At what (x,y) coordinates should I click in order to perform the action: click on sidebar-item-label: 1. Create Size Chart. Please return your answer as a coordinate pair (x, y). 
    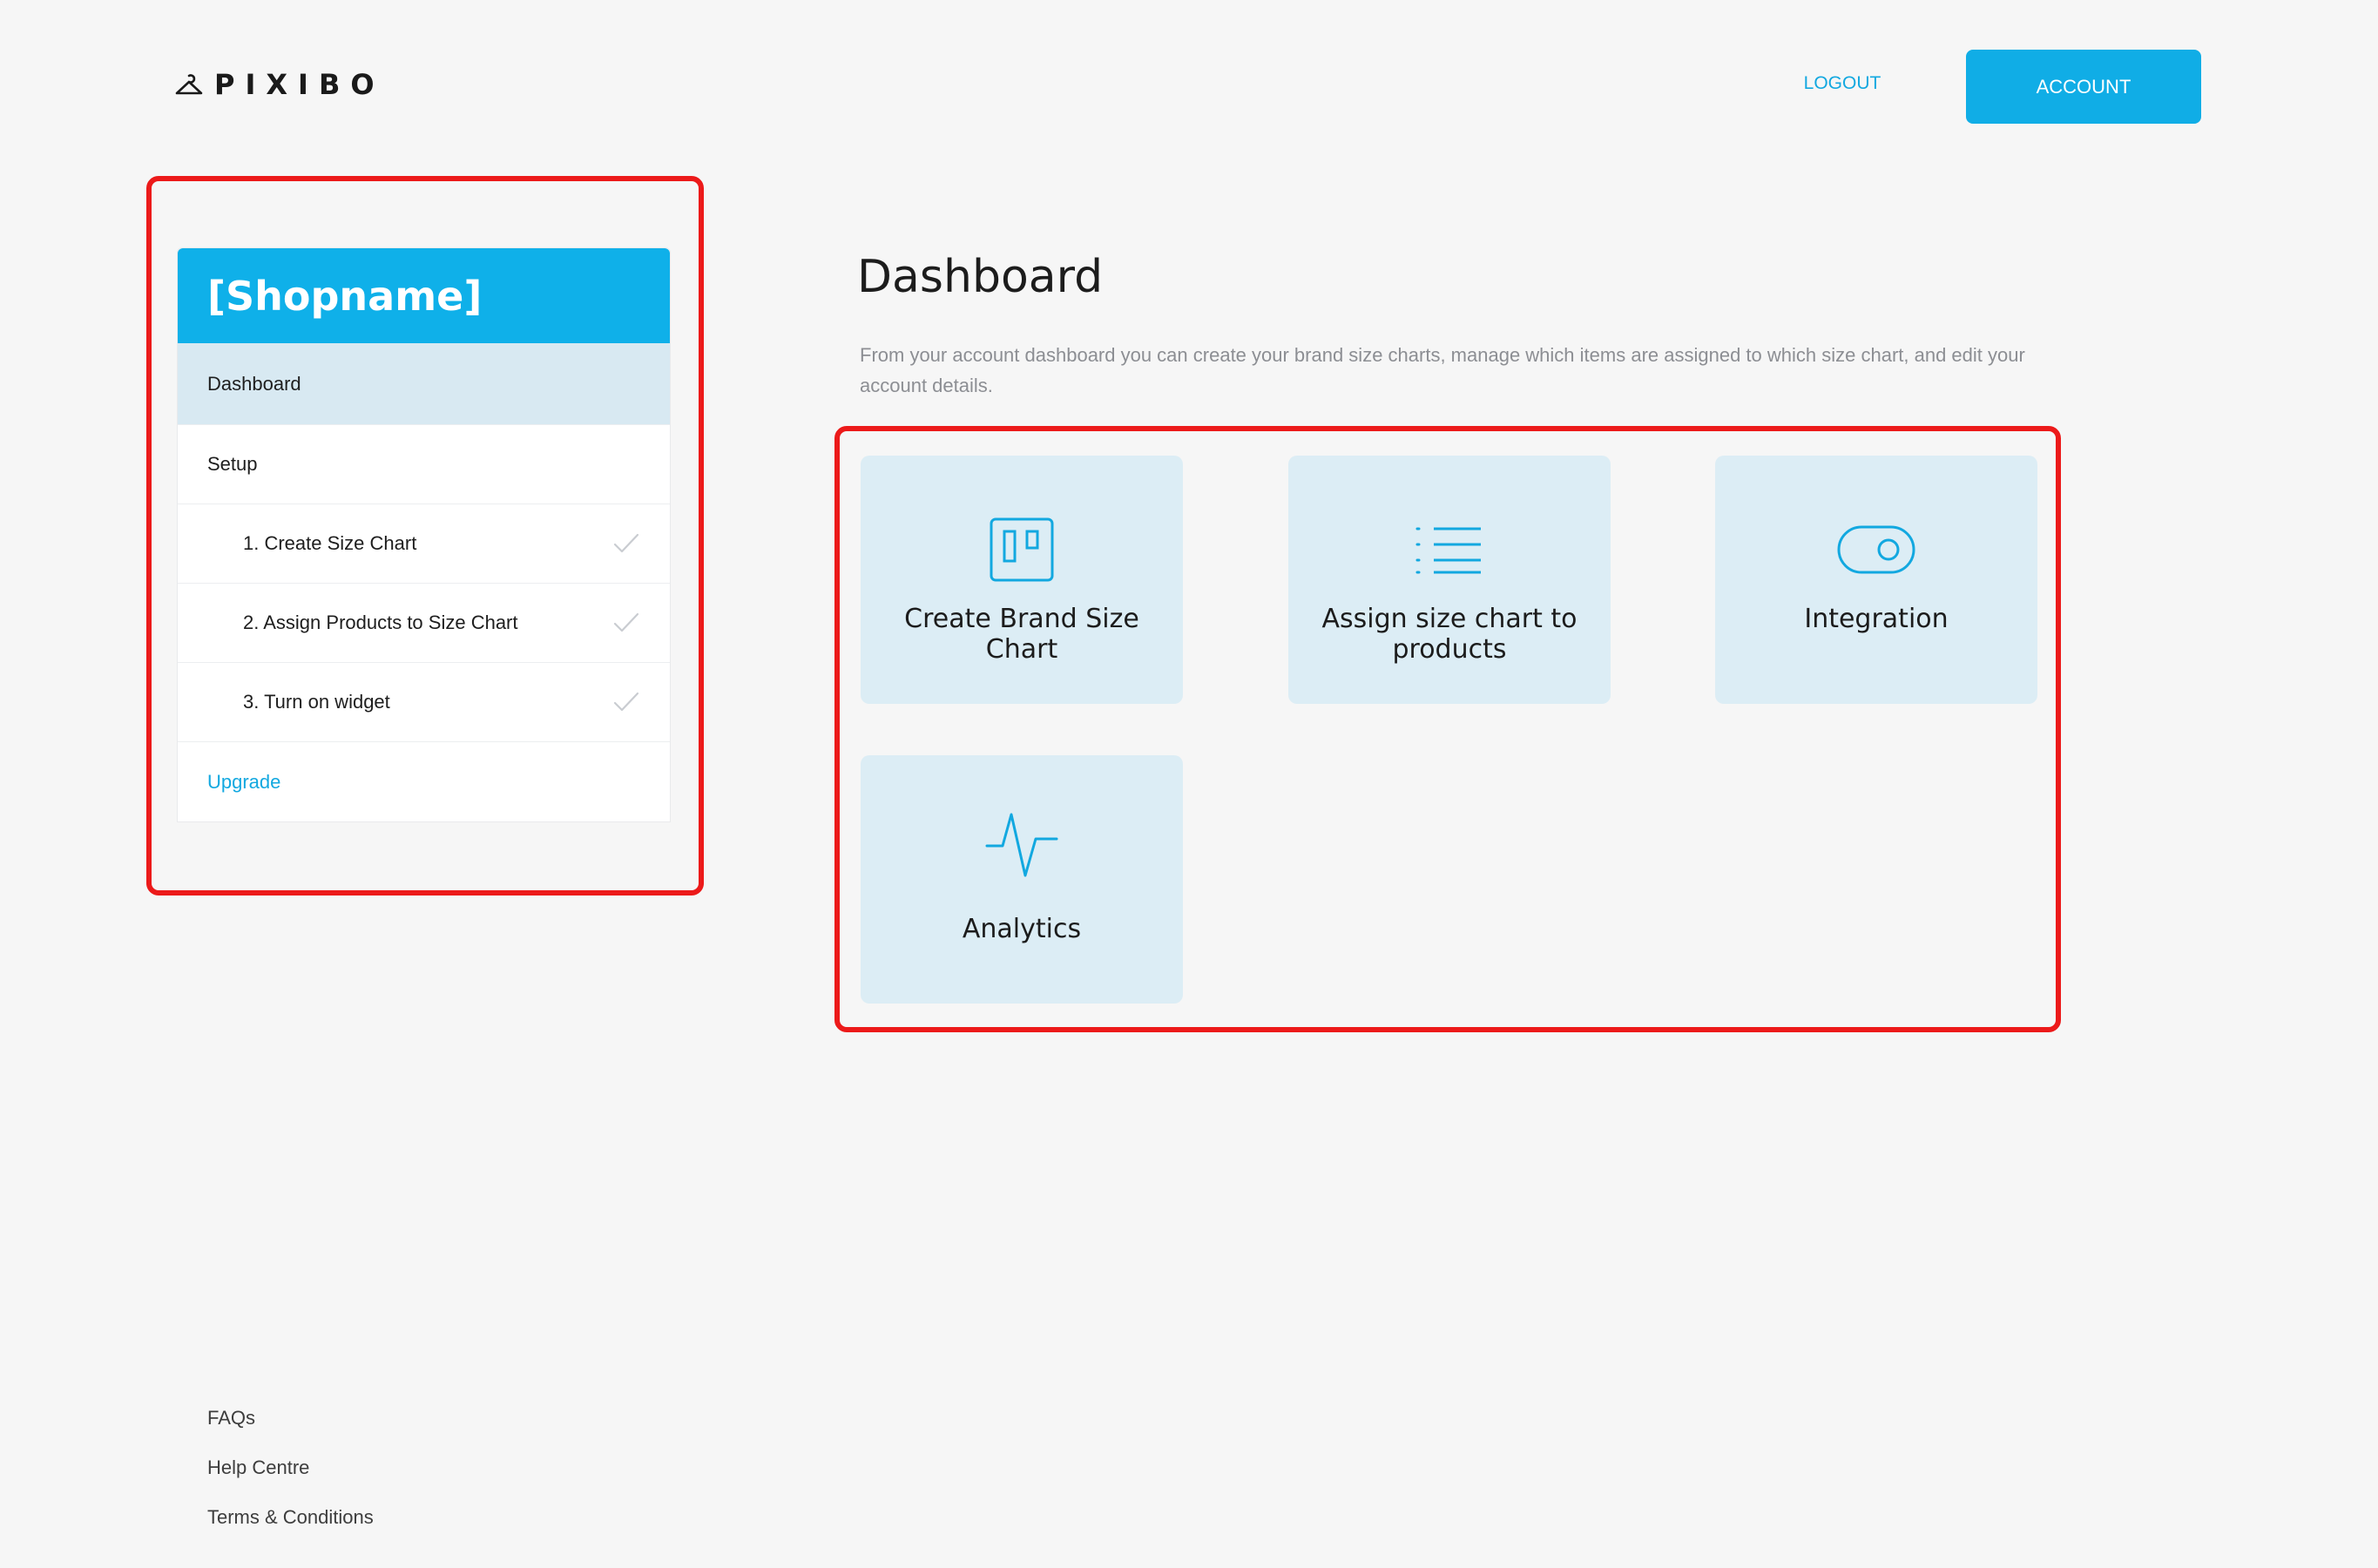
    Looking at the image, I should click on (330, 543).